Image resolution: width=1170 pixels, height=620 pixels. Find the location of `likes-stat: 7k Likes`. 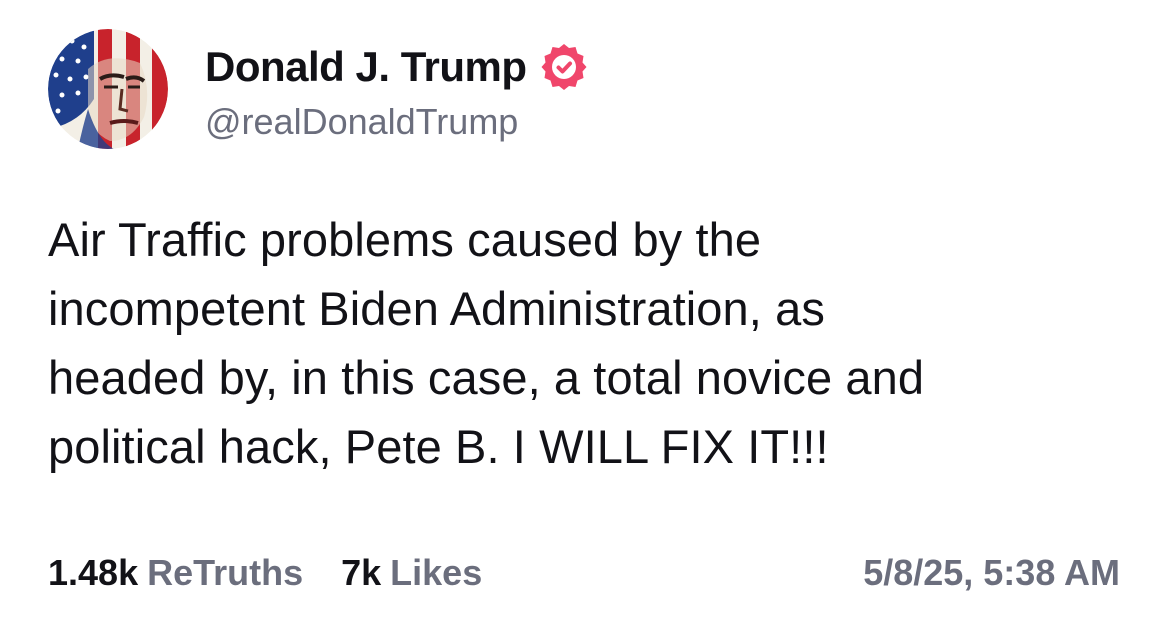

likes-stat: 7k Likes is located at coordinates (411, 573).